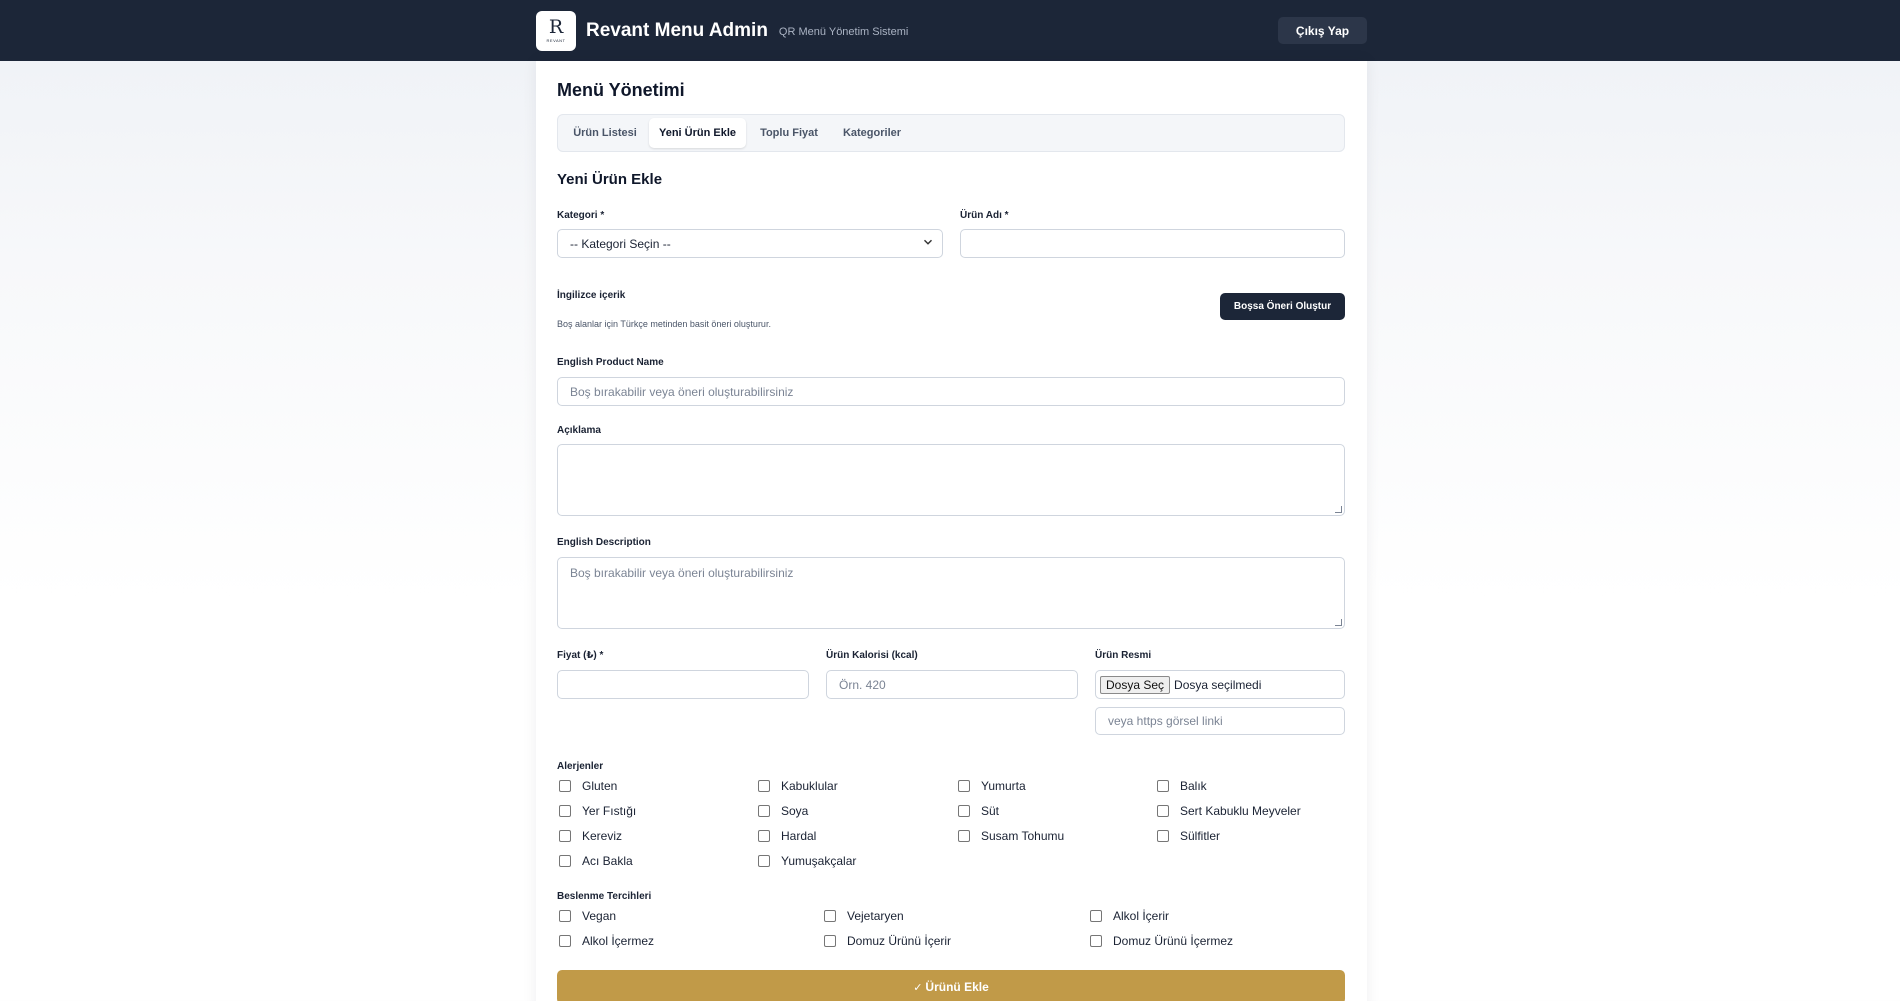  Describe the element at coordinates (872, 655) in the screenshot. I see `calories-label: Ürün Kalorisi (kcal)` at that location.